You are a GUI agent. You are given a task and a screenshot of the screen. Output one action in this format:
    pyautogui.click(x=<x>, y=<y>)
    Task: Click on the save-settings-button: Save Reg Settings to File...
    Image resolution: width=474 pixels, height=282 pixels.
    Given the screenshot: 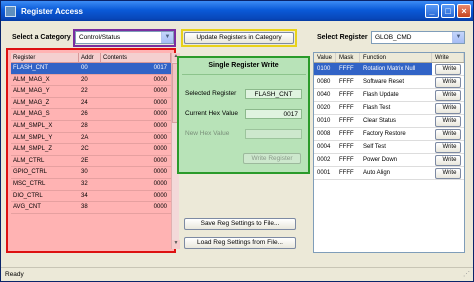 What is the action you would take?
    pyautogui.click(x=240, y=224)
    